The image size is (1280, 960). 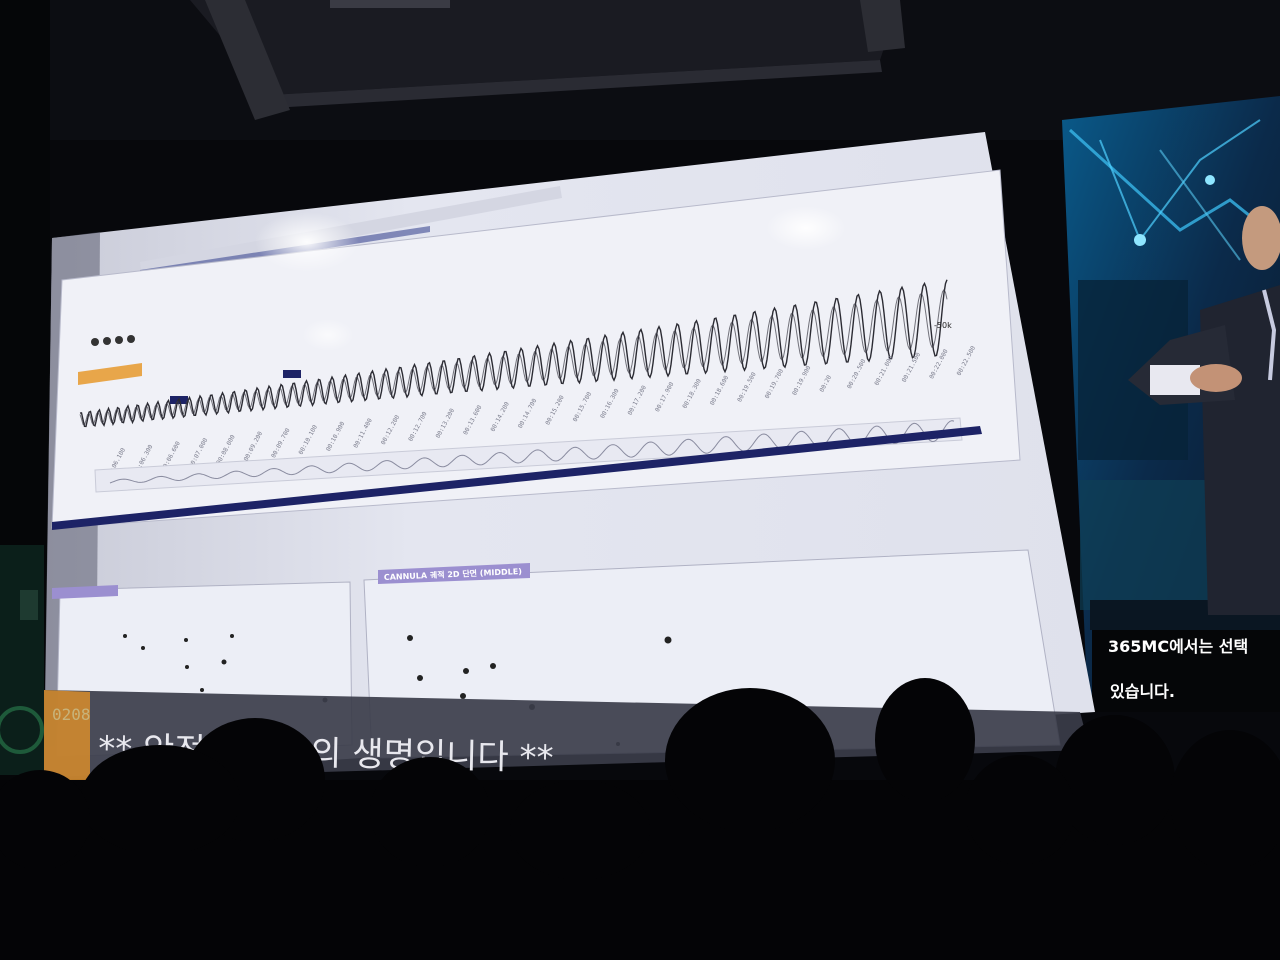 What do you see at coordinates (1142, 691) in the screenshot?
I see `caption-line-2: 있습니다.` at bounding box center [1142, 691].